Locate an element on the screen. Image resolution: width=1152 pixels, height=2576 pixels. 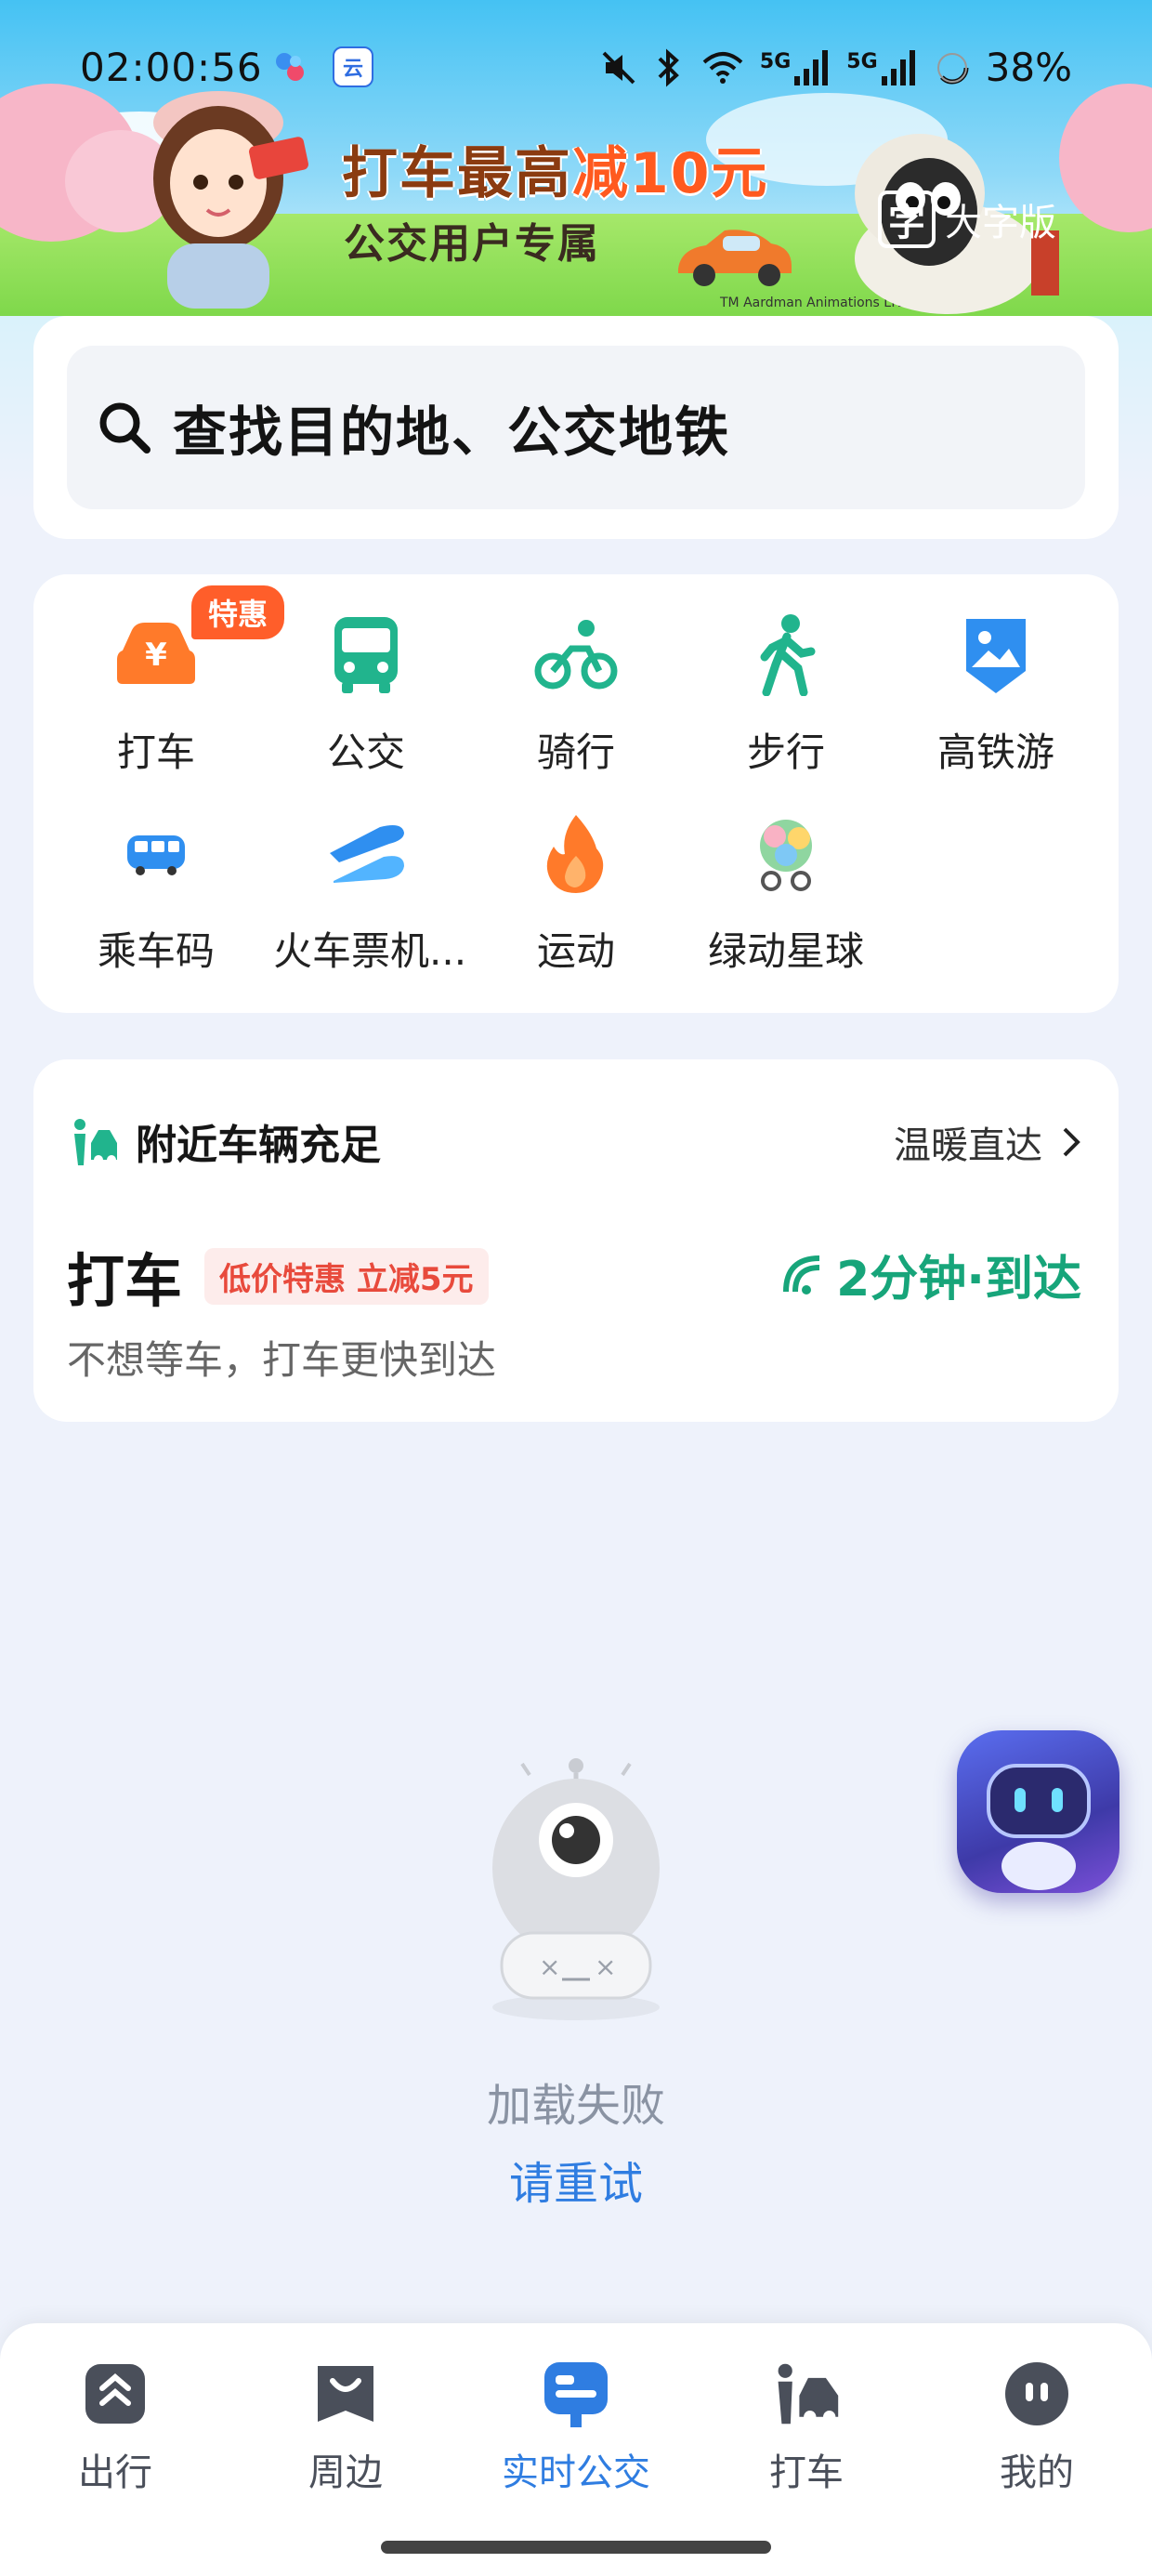
search-input: 查找目的地、公交地铁 is located at coordinates (576, 427).